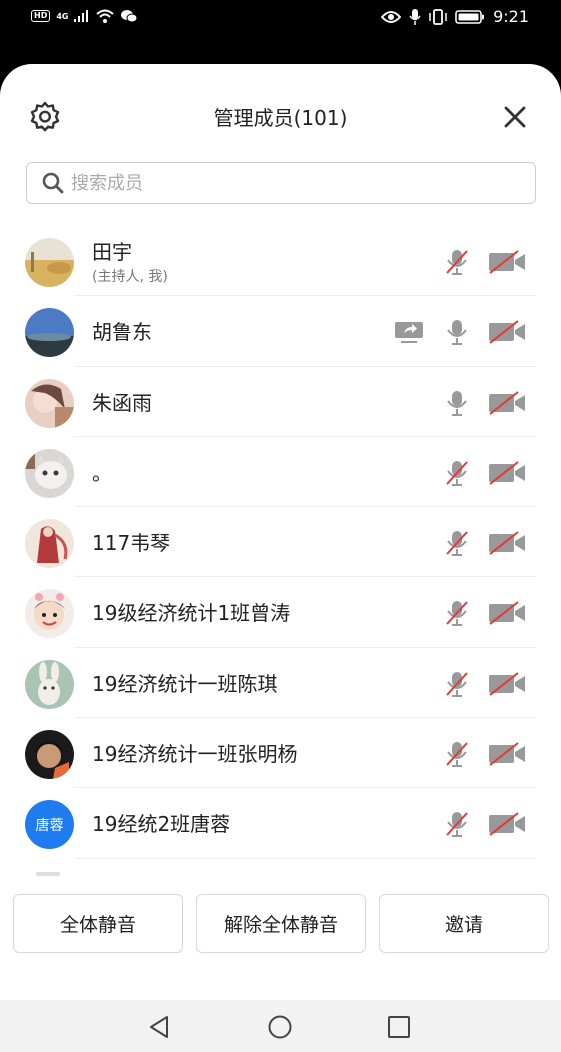 The image size is (561, 1052). What do you see at coordinates (305, 858) in the screenshot?
I see `row-divider` at bounding box center [305, 858].